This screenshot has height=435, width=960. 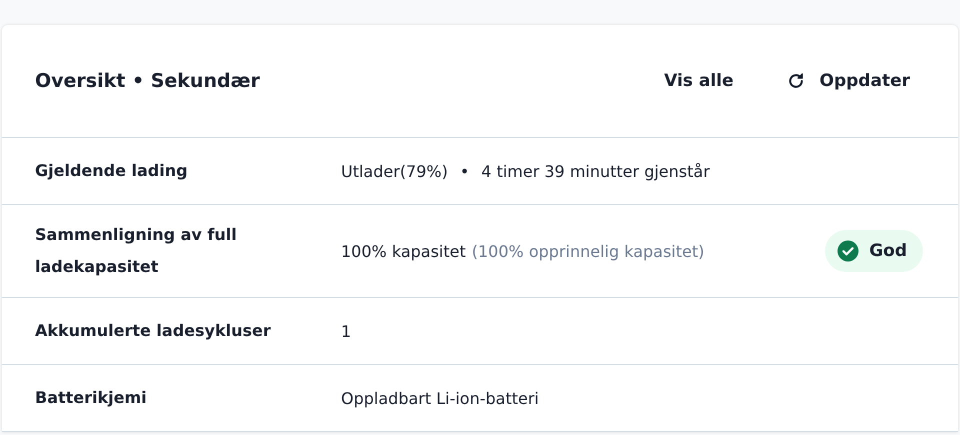 What do you see at coordinates (699, 81) in the screenshot?
I see `view-all-button: Vis alle` at bounding box center [699, 81].